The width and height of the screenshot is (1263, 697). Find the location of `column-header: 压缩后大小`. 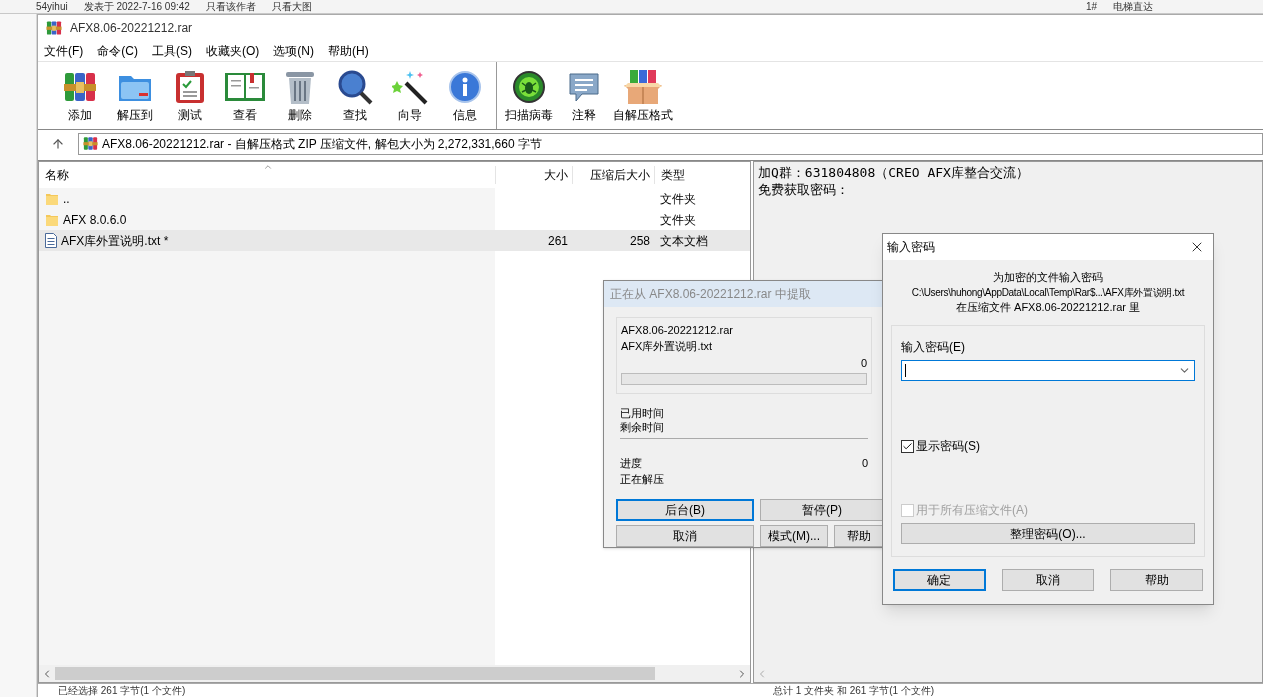

column-header: 压缩后大小 is located at coordinates (613, 175).